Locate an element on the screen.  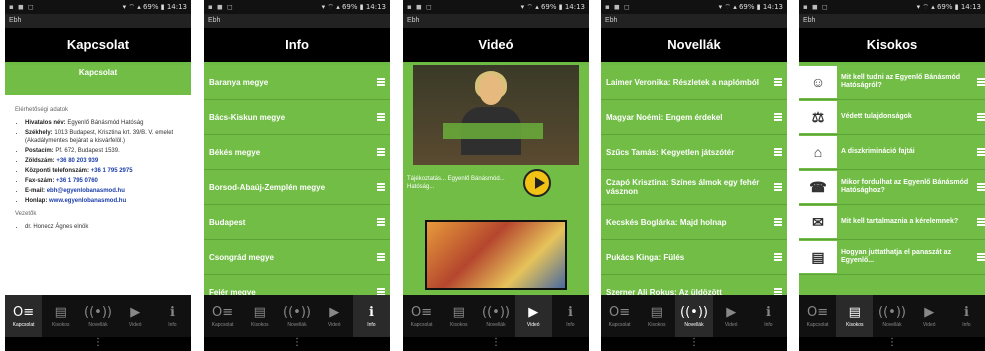
page-title: Info is located at coordinates (297, 46).